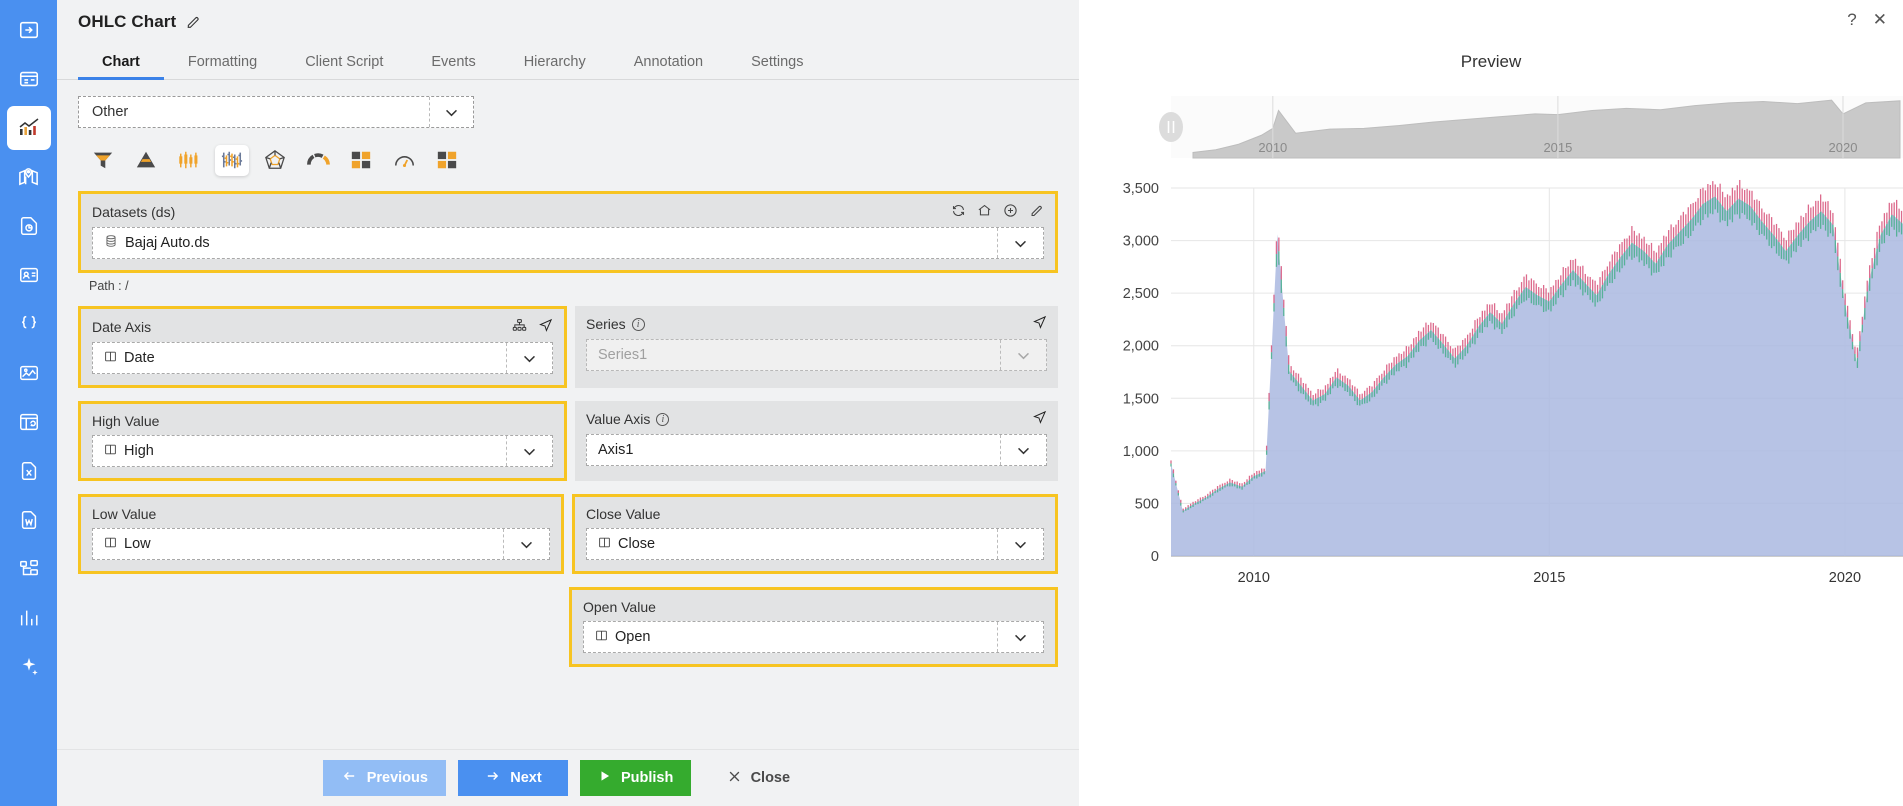 This screenshot has width=1903, height=806. I want to click on close-value-chevron-down-icon, so click(1020, 544).